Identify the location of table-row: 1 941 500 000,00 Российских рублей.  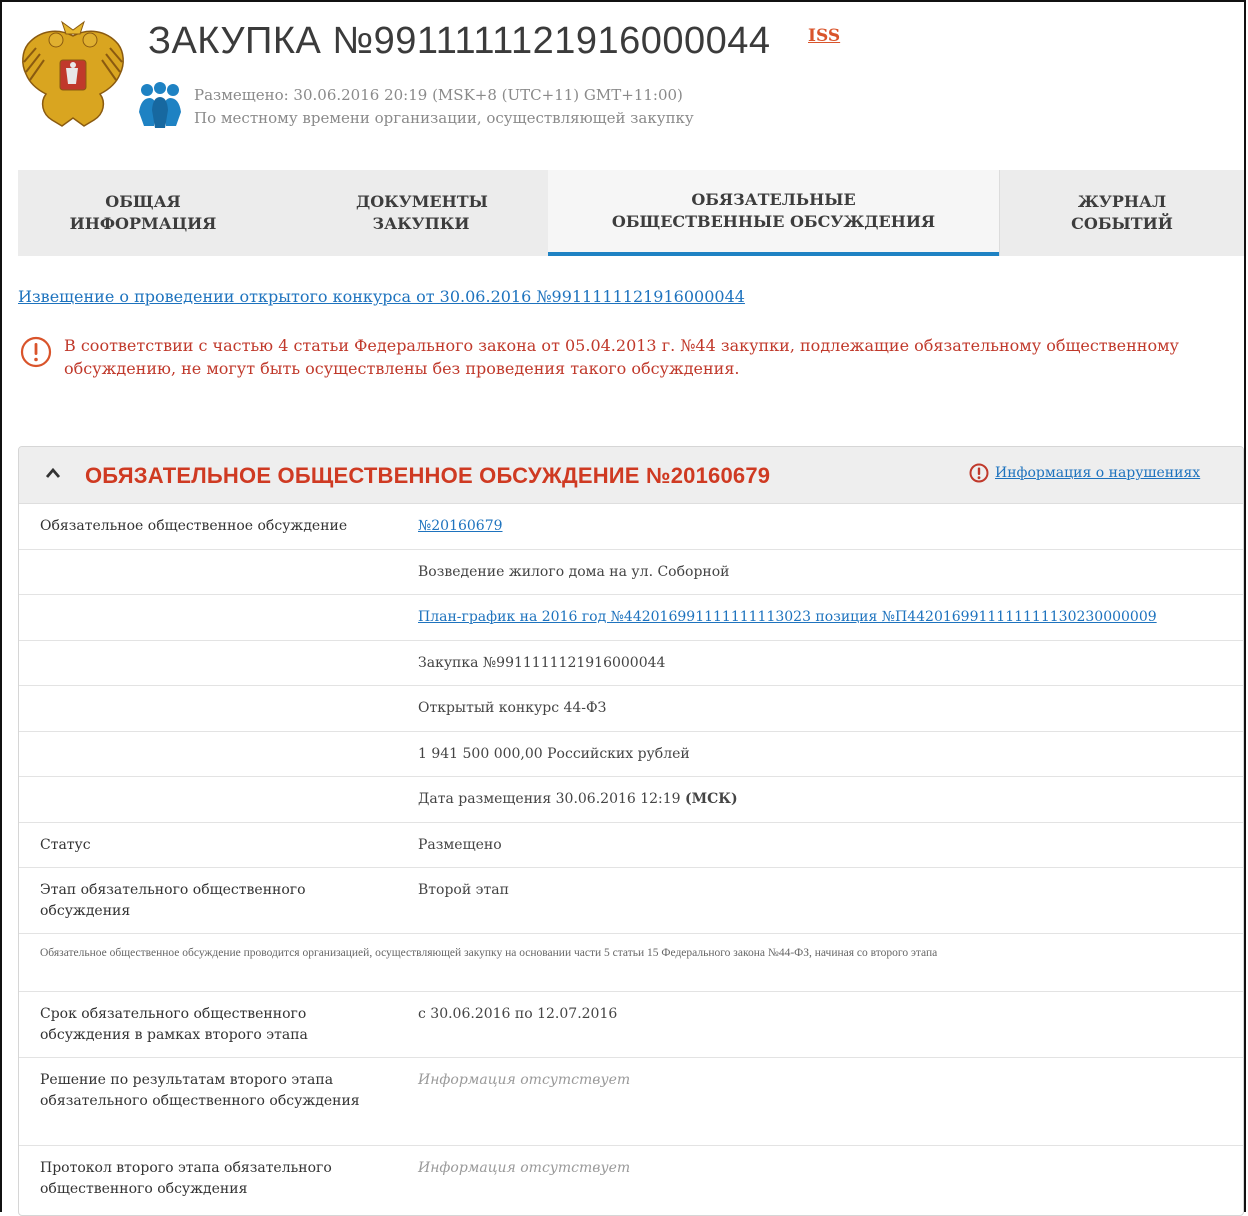
(631, 754).